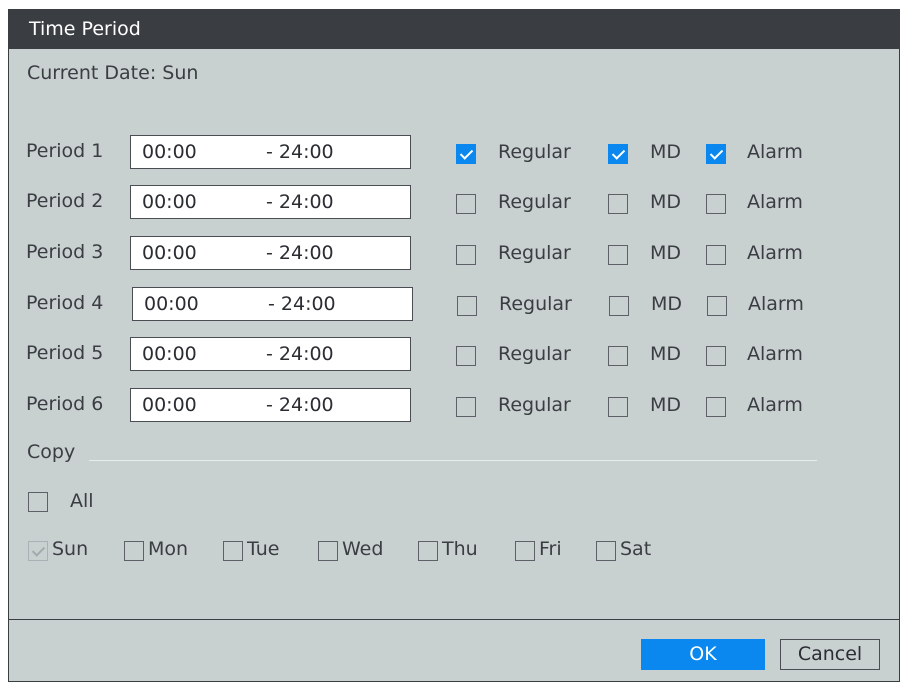  What do you see at coordinates (550, 549) in the screenshot?
I see `copy-day-label-fri: Fri` at bounding box center [550, 549].